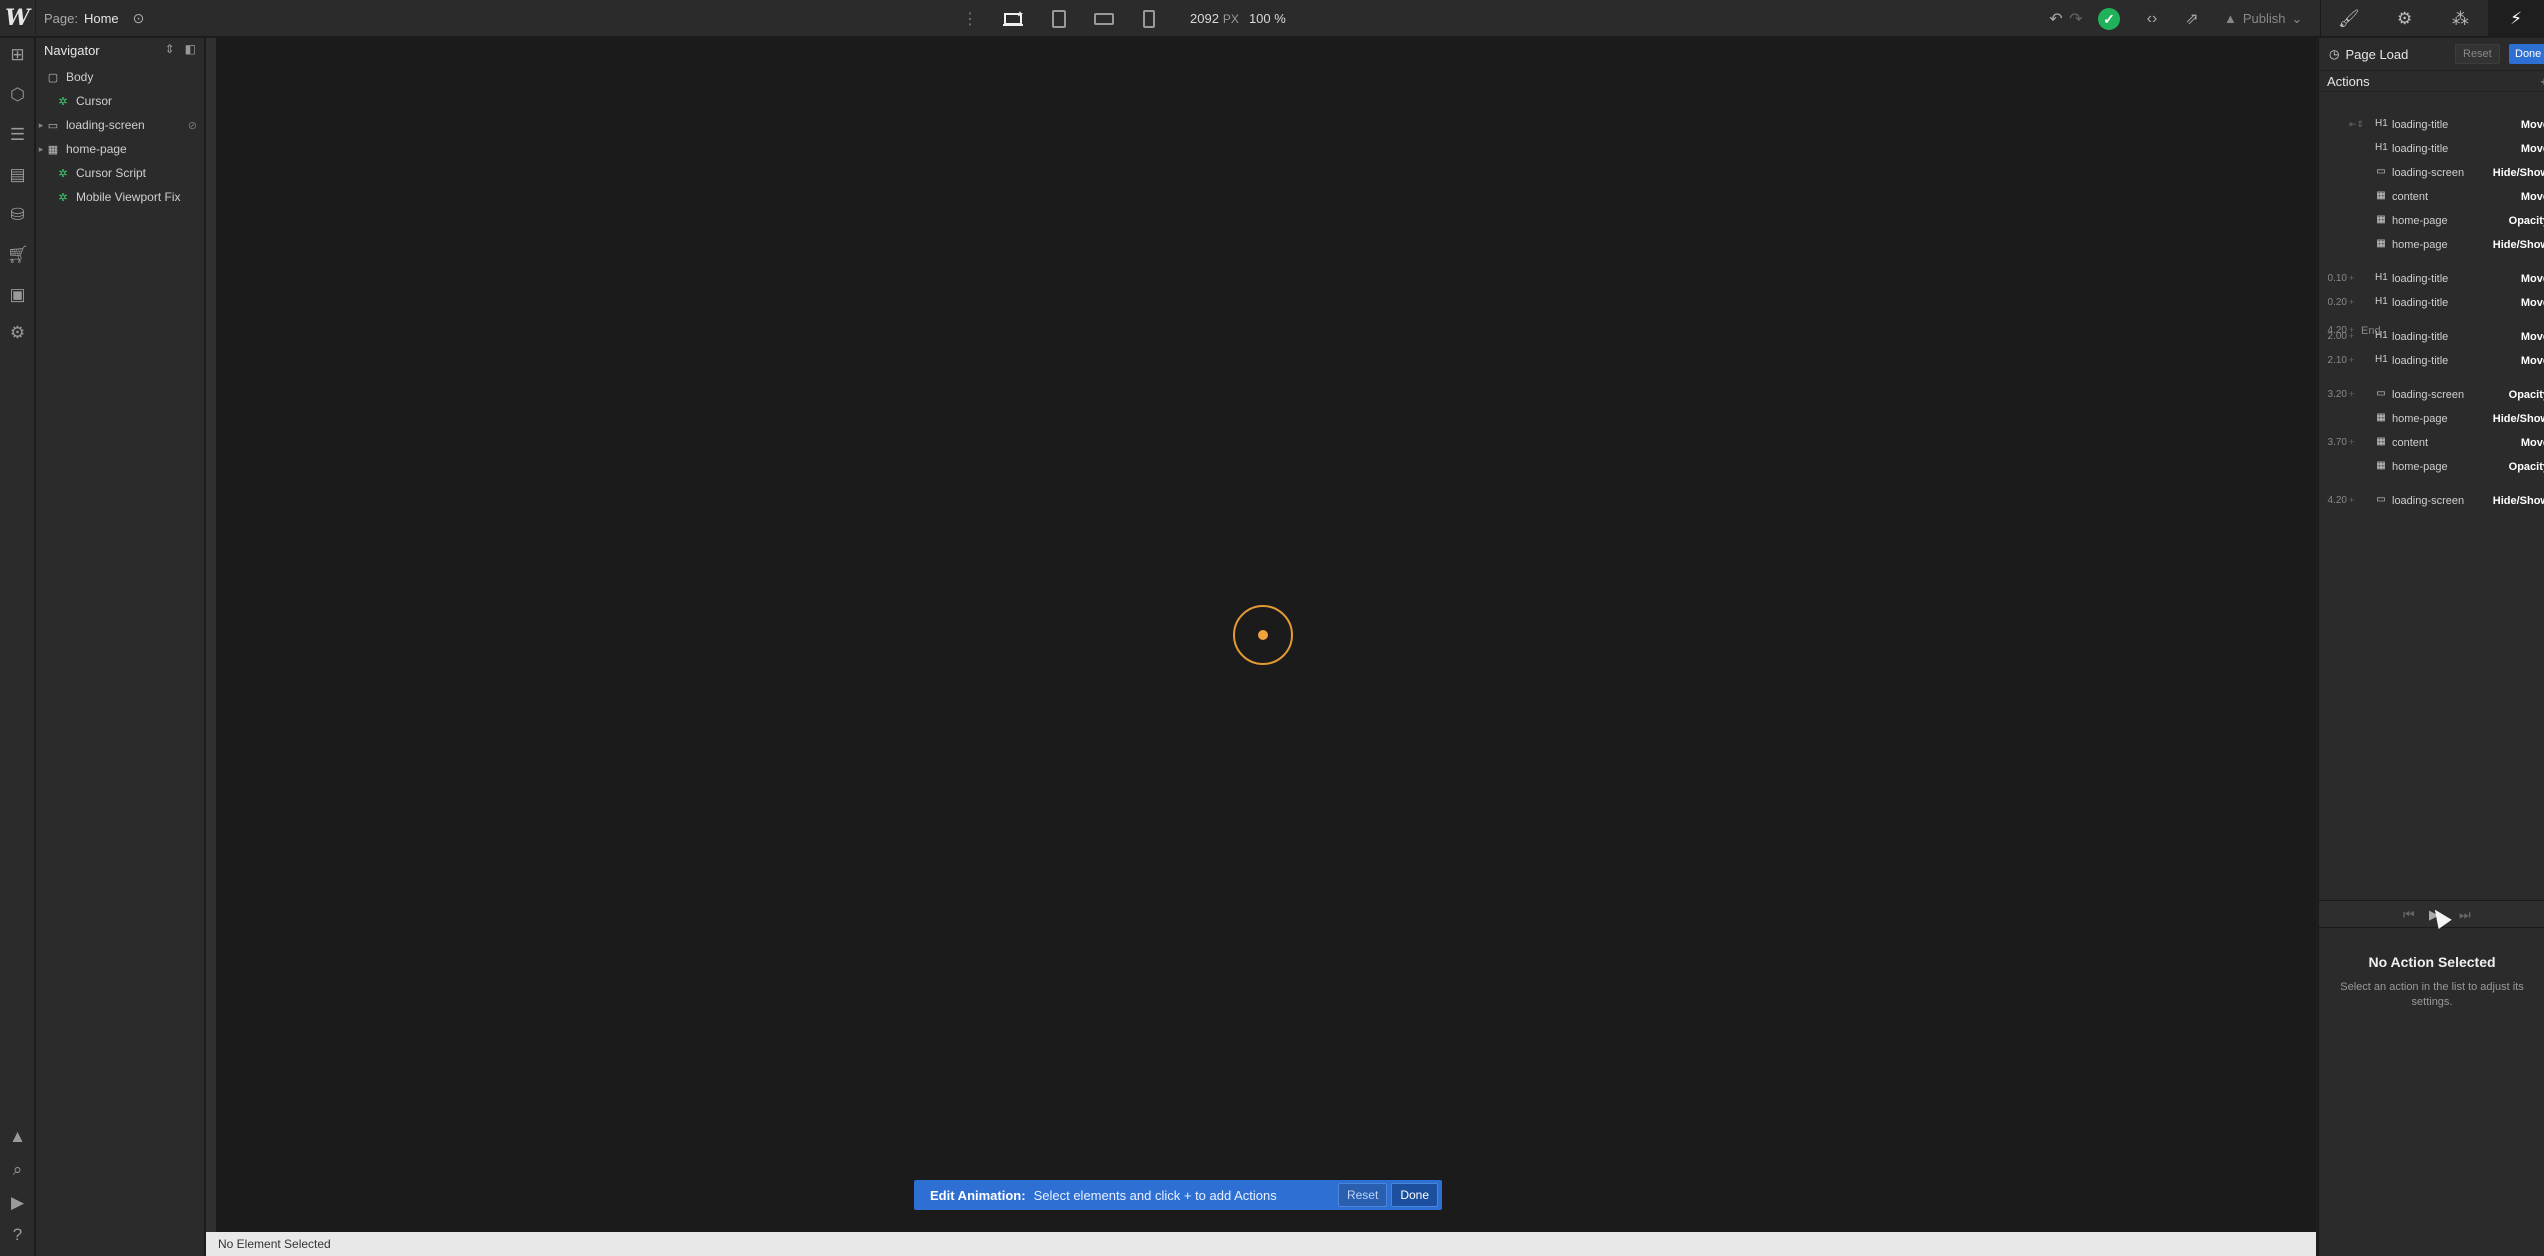 This screenshot has height=1256, width=2544. What do you see at coordinates (2152, 18) in the screenshot?
I see `code-export-icon: ‹›` at bounding box center [2152, 18].